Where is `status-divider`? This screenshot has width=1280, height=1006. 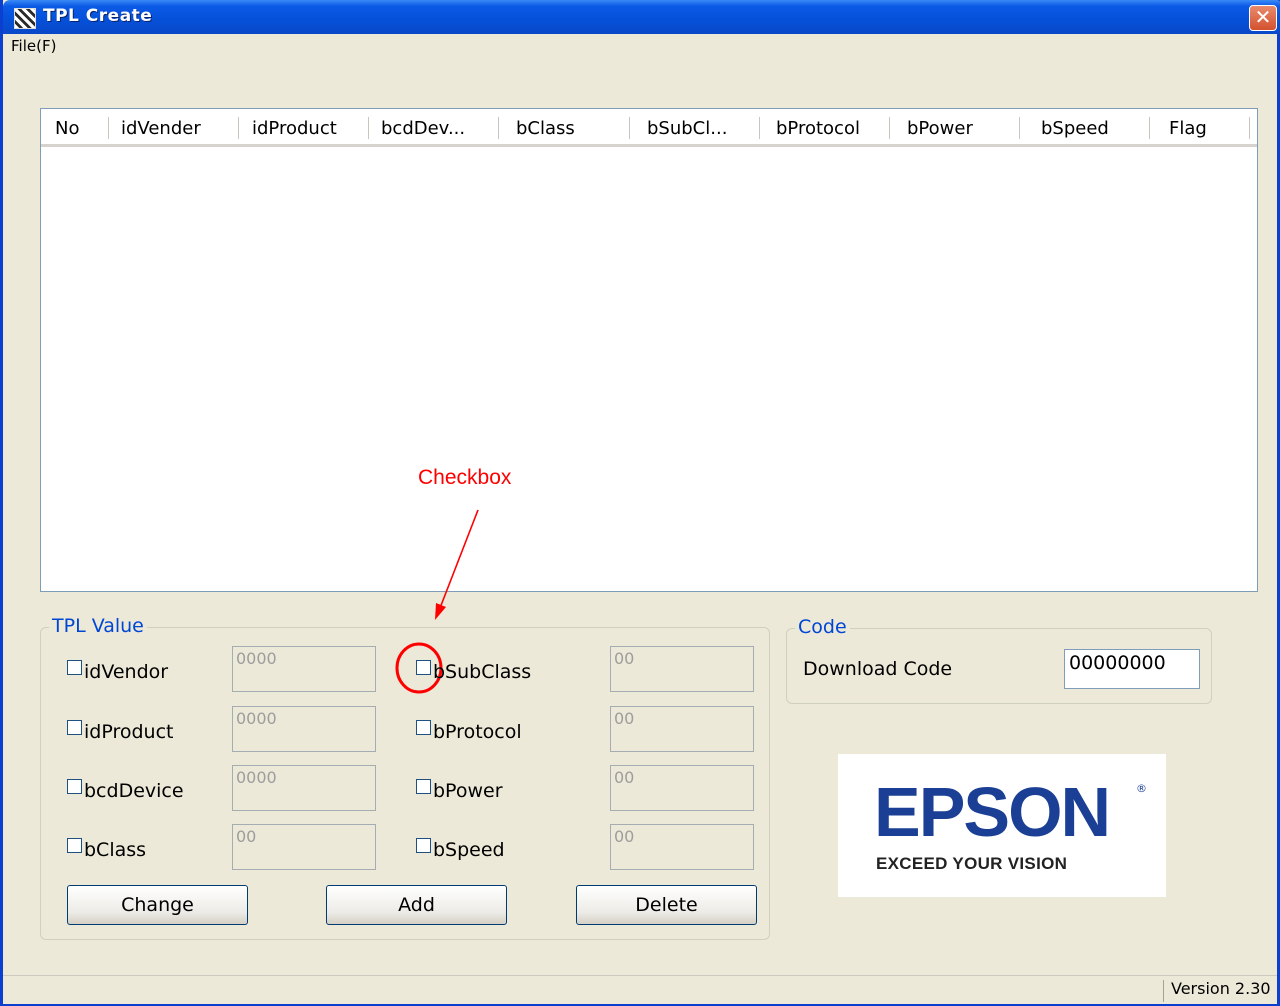
status-divider is located at coordinates (1163, 991).